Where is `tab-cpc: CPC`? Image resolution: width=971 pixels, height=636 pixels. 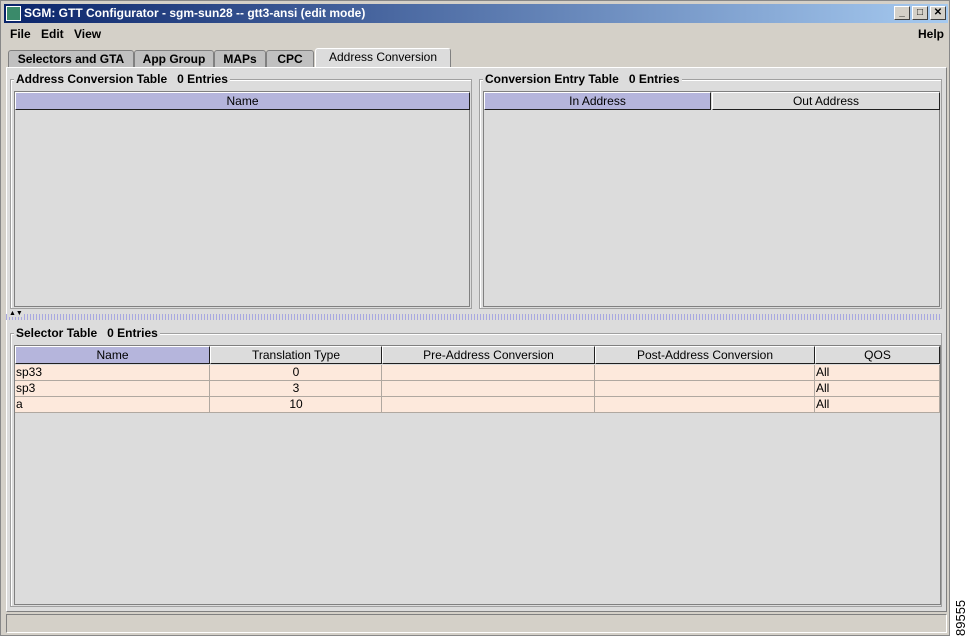 tab-cpc: CPC is located at coordinates (290, 59).